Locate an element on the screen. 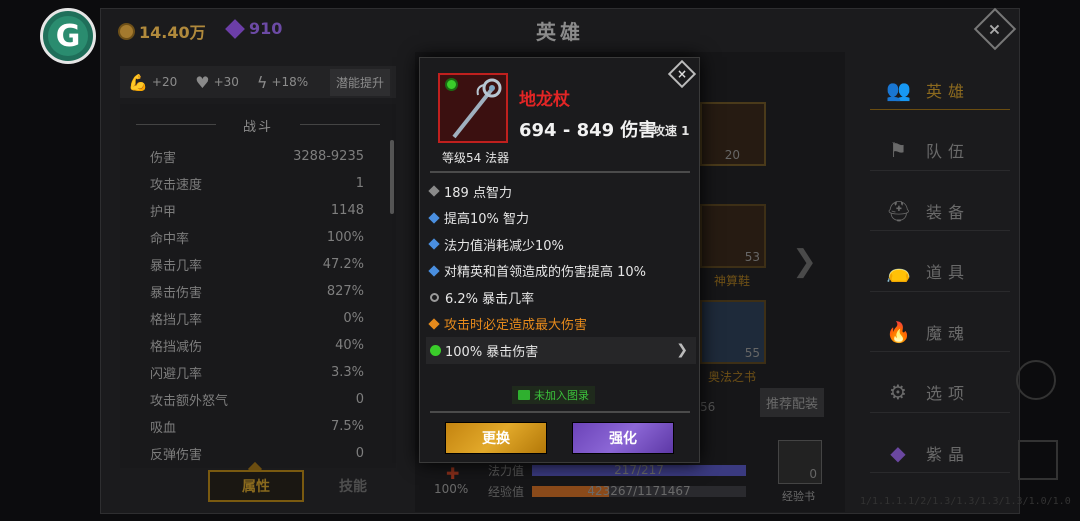  equipment-slot-book: 55 is located at coordinates (733, 332).